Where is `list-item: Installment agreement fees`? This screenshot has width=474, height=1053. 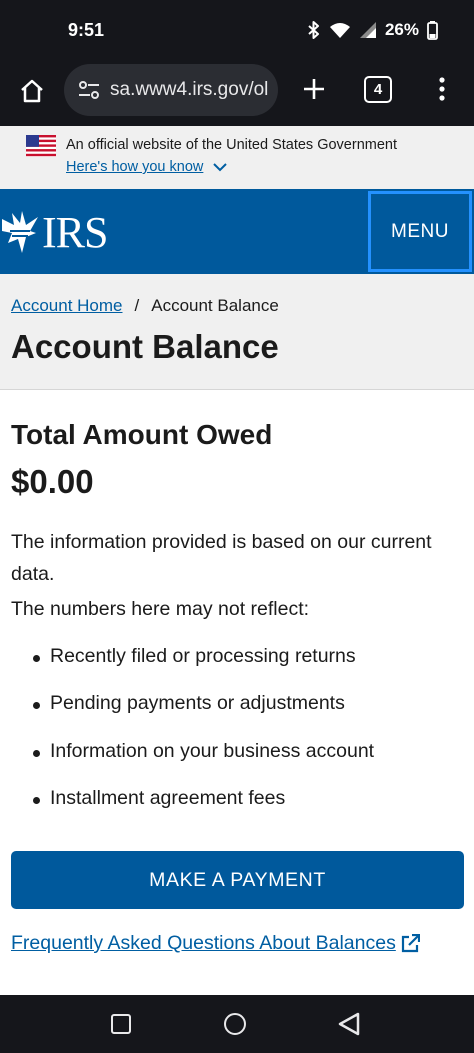
list-item: Installment agreement fees is located at coordinates (237, 810).